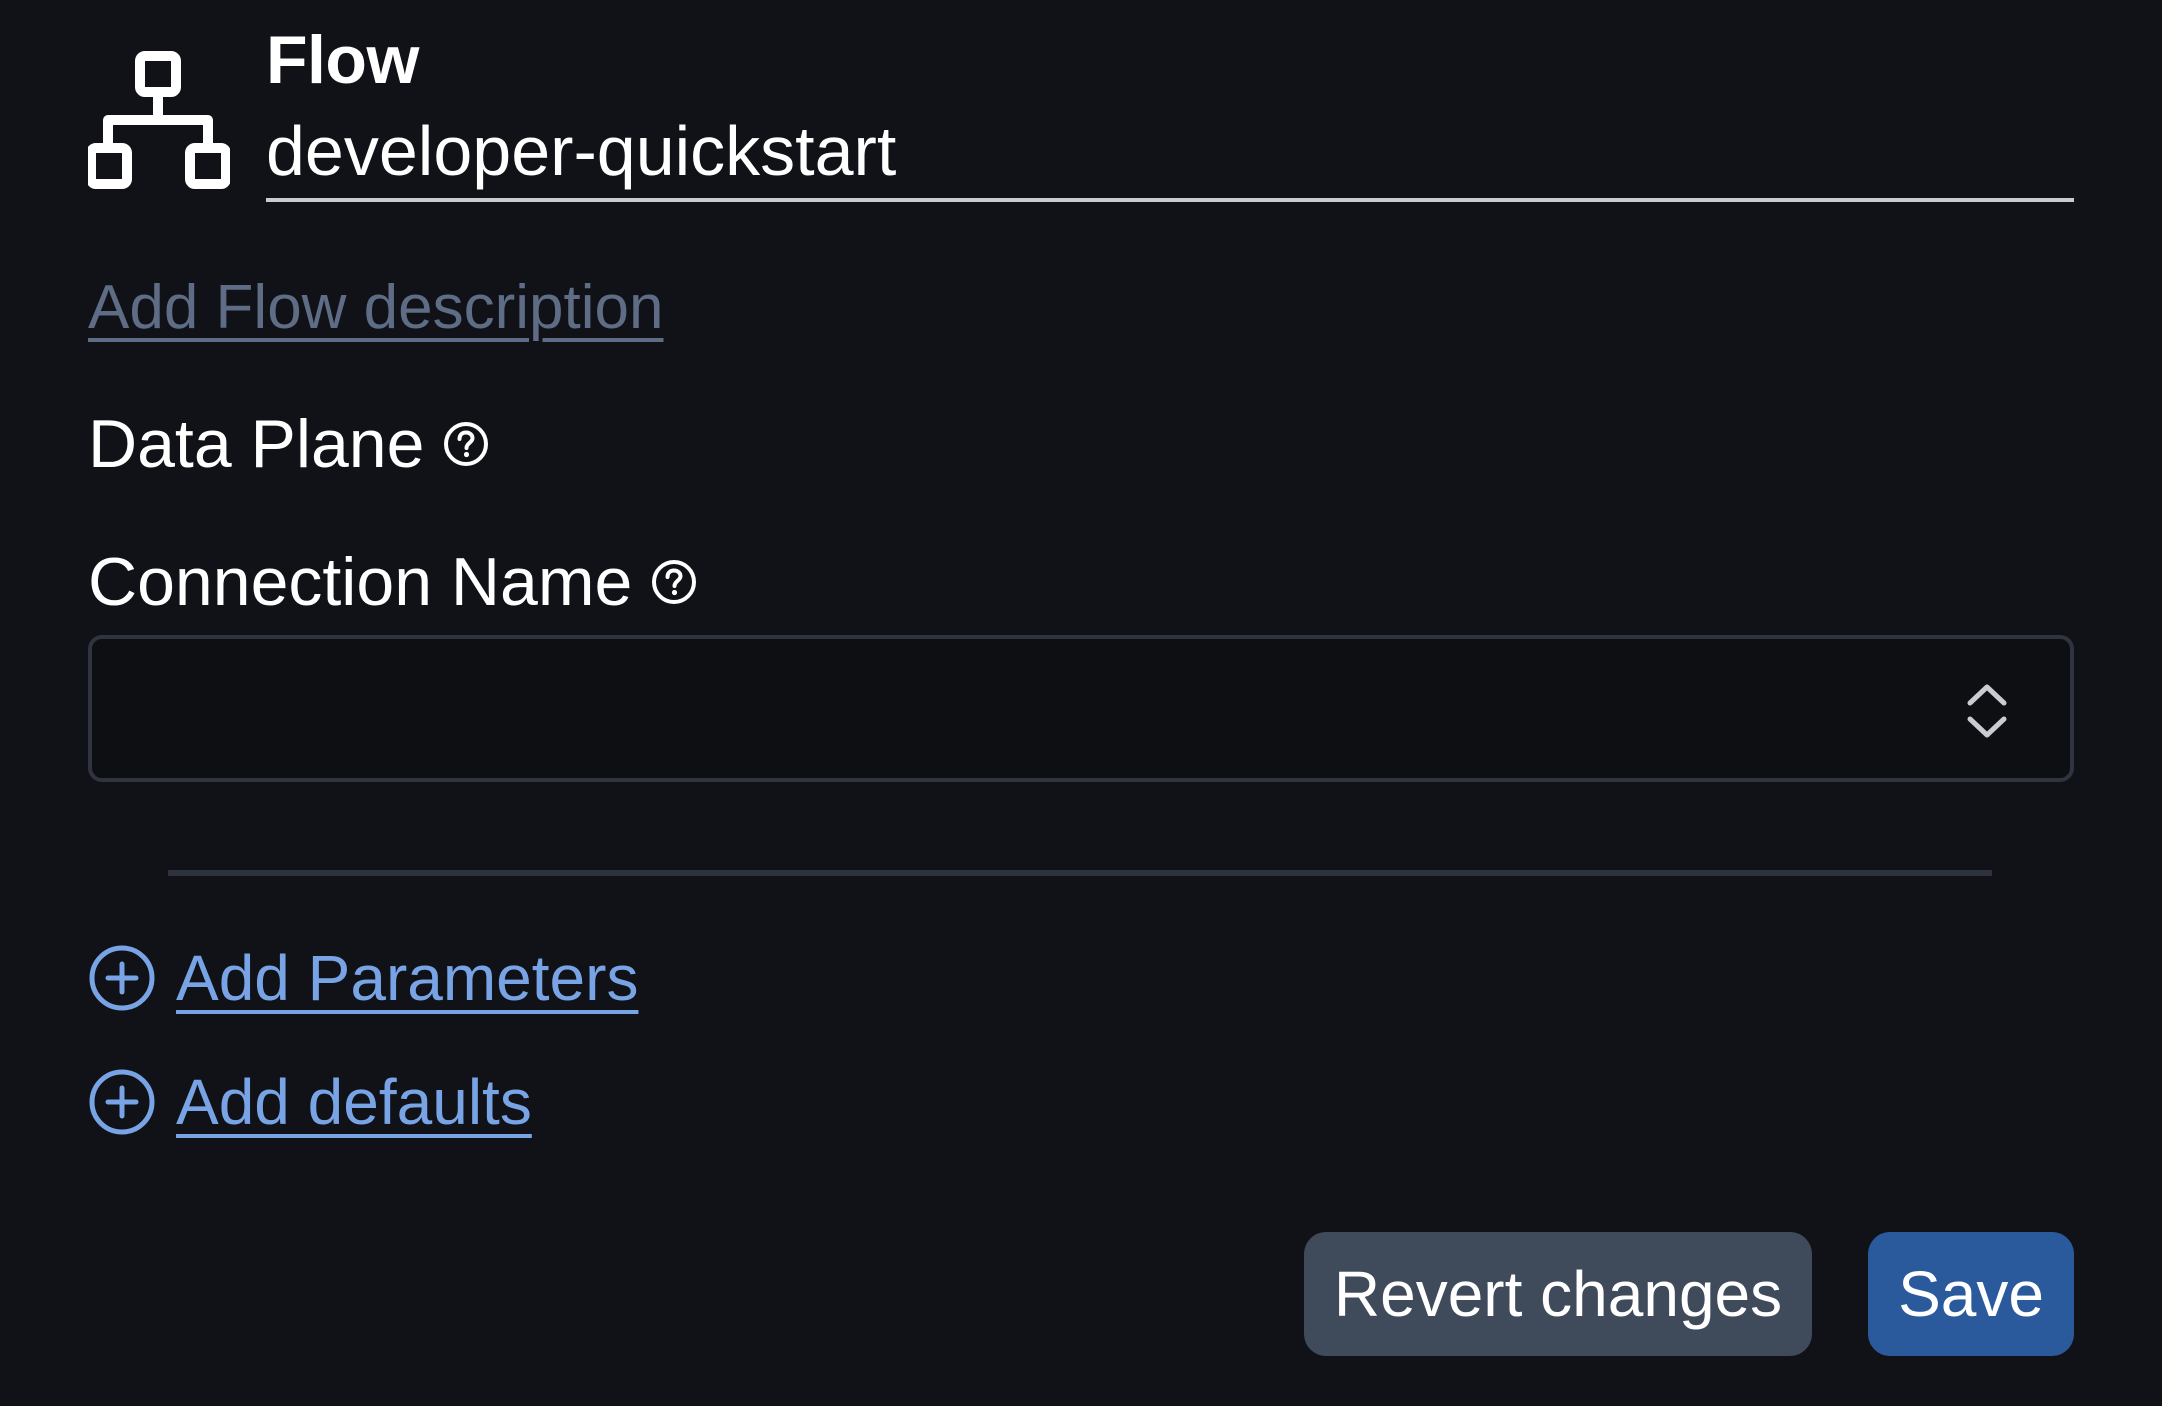  I want to click on connection-name-label: Connection Name, so click(360, 582).